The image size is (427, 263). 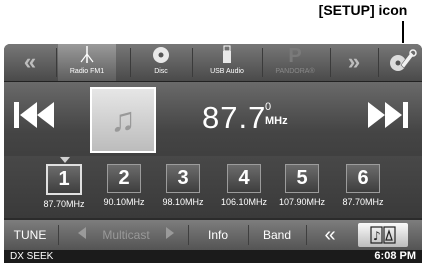 What do you see at coordinates (268, 107) in the screenshot?
I see `frequency-subchannel: 0` at bounding box center [268, 107].